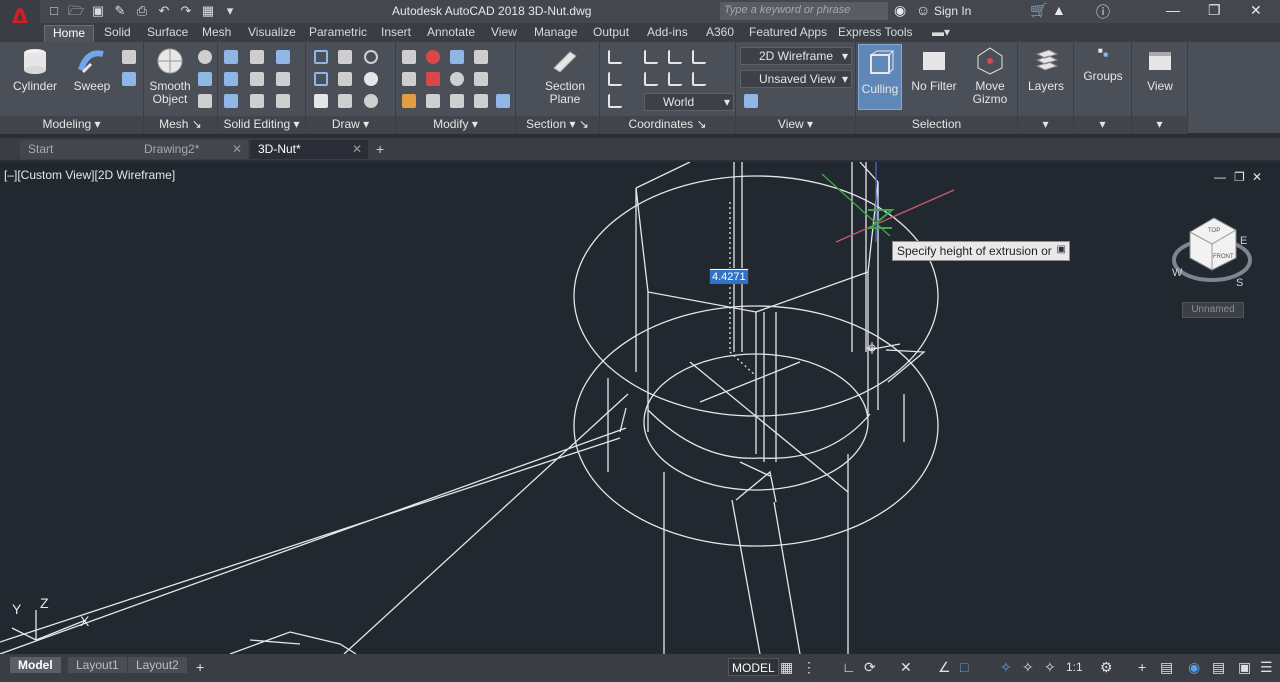 This screenshot has height=682, width=1280. Describe the element at coordinates (1046, 69) in the screenshot. I see `layers-button: Layers` at that location.